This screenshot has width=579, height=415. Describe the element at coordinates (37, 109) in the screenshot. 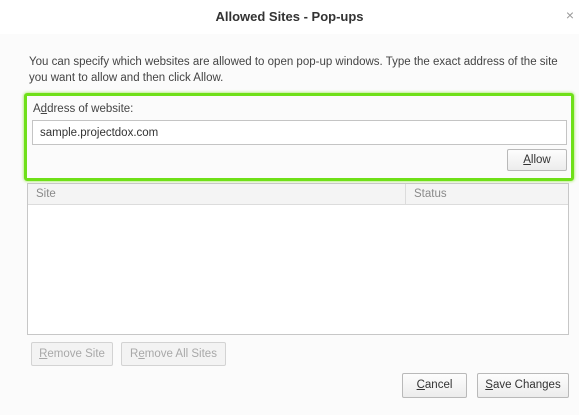

I see `address-label-part1: A` at that location.